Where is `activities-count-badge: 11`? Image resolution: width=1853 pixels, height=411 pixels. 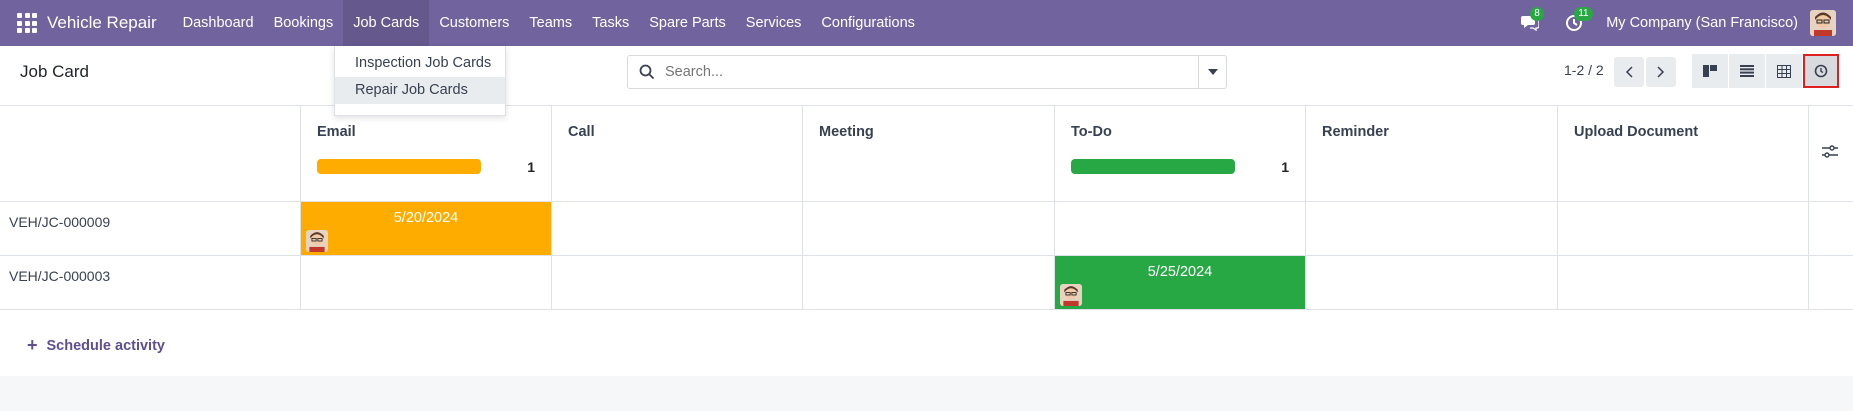 activities-count-badge: 11 is located at coordinates (1583, 14).